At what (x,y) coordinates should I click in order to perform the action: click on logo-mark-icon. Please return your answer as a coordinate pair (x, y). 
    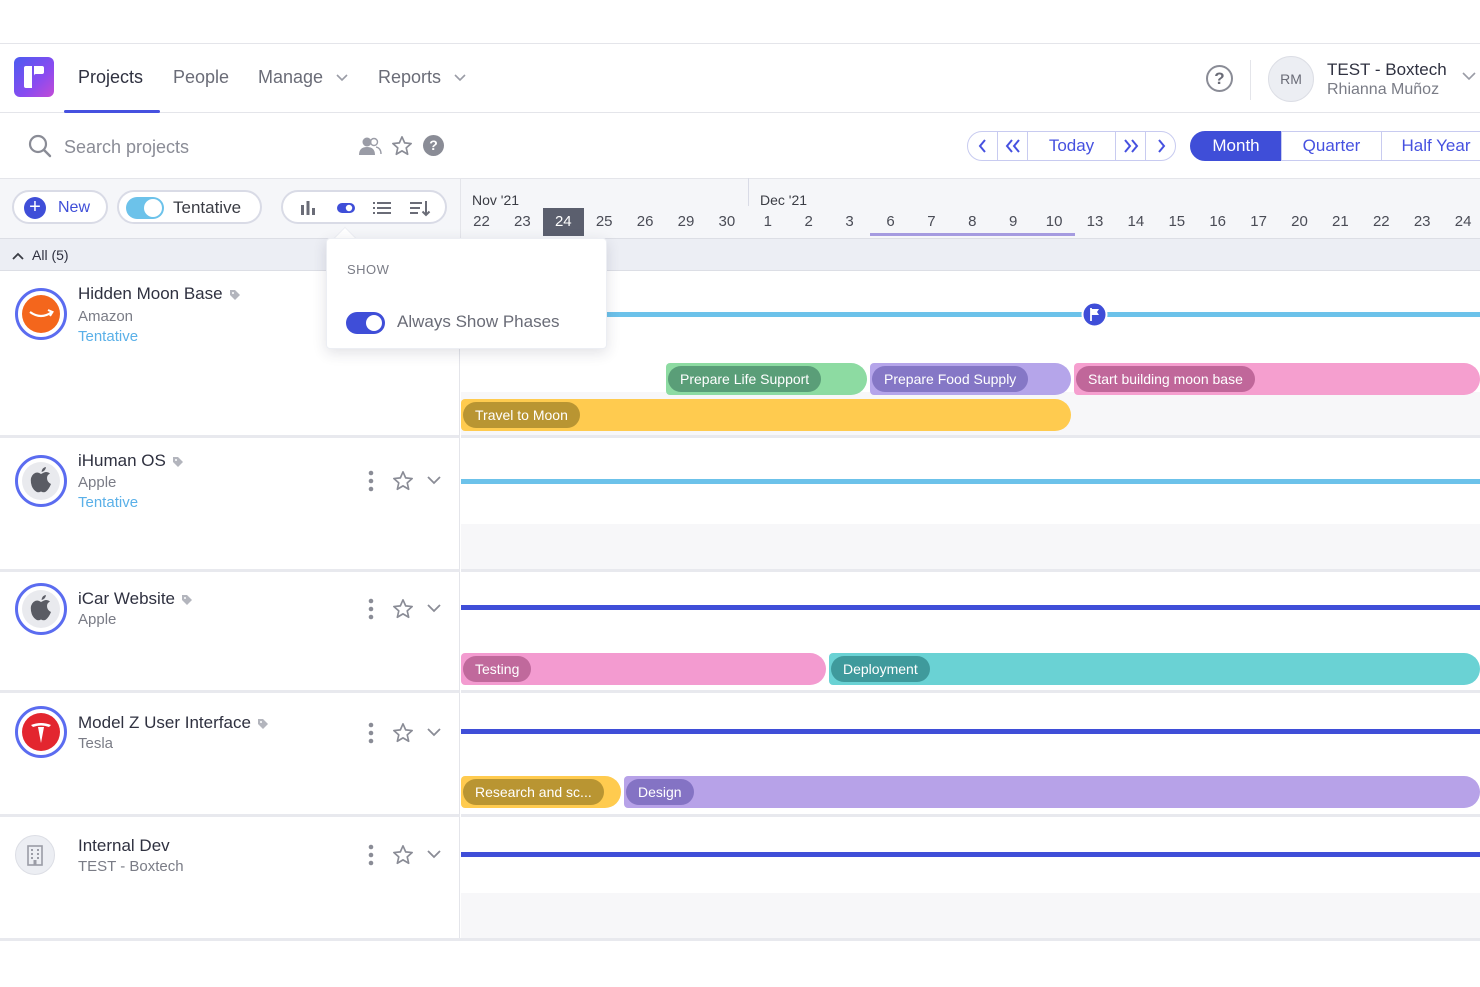
    Looking at the image, I should click on (34, 77).